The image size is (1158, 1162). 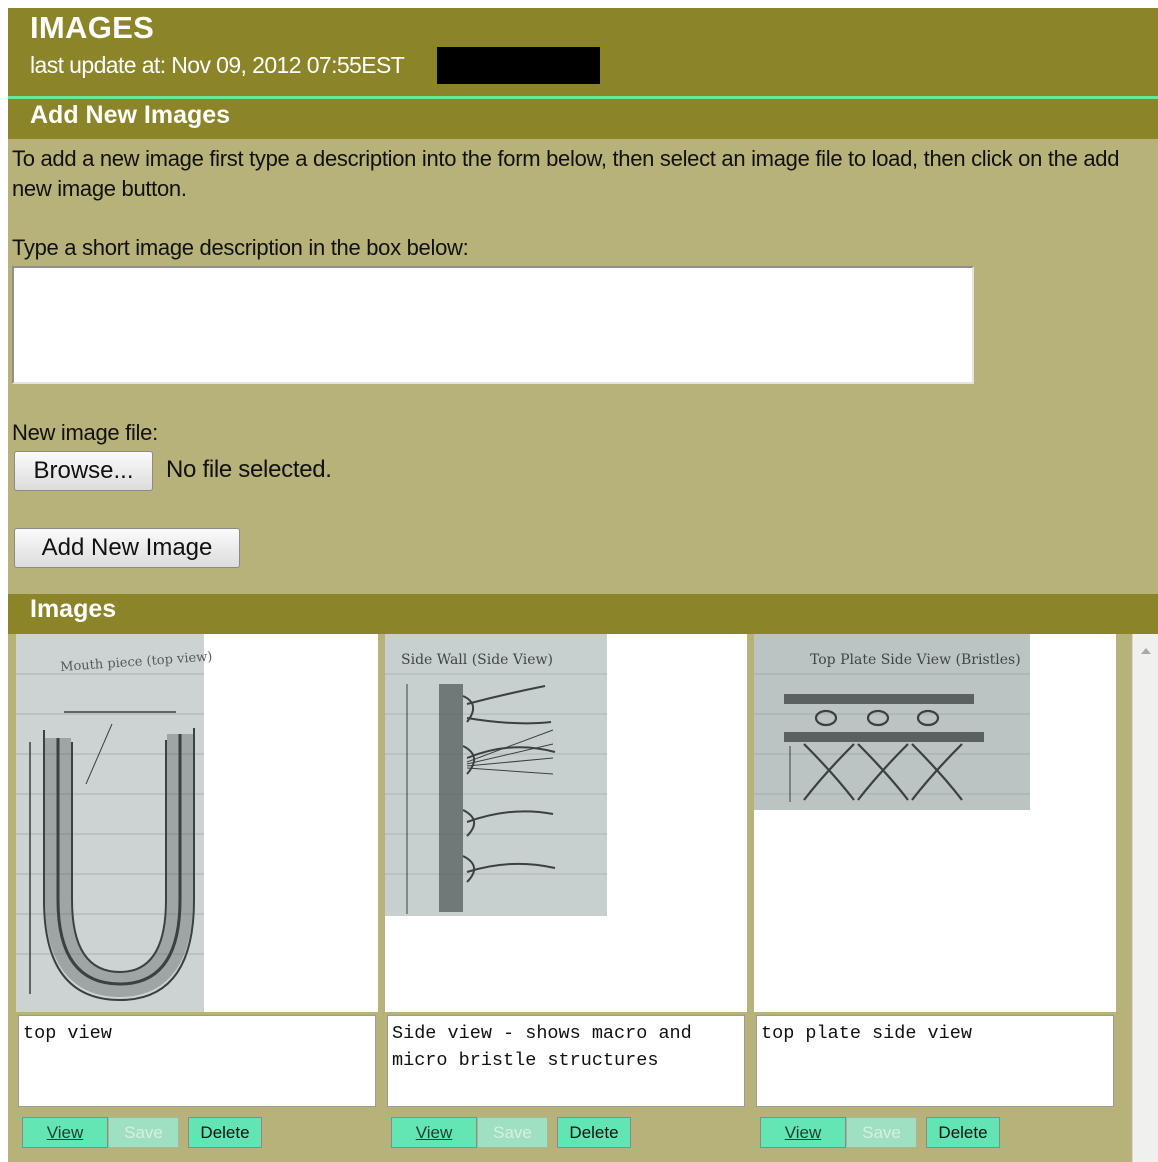 What do you see at coordinates (92, 27) in the screenshot?
I see `page-title: IMAGES` at bounding box center [92, 27].